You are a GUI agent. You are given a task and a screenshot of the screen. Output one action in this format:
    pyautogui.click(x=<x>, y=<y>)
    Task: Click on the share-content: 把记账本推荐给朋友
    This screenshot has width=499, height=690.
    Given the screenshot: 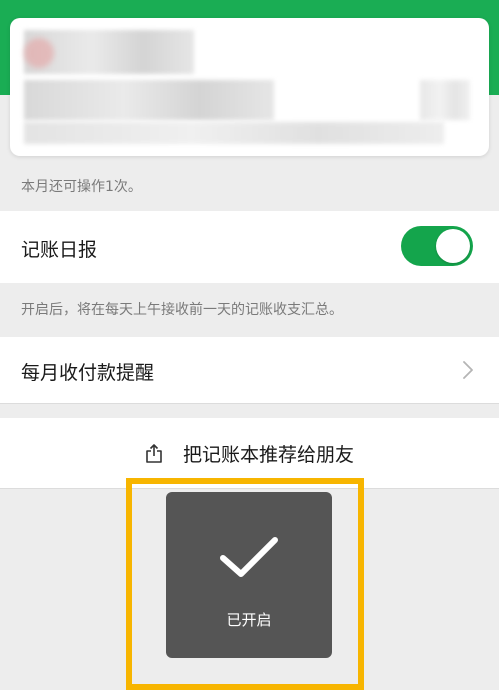 What is the action you would take?
    pyautogui.click(x=249, y=453)
    